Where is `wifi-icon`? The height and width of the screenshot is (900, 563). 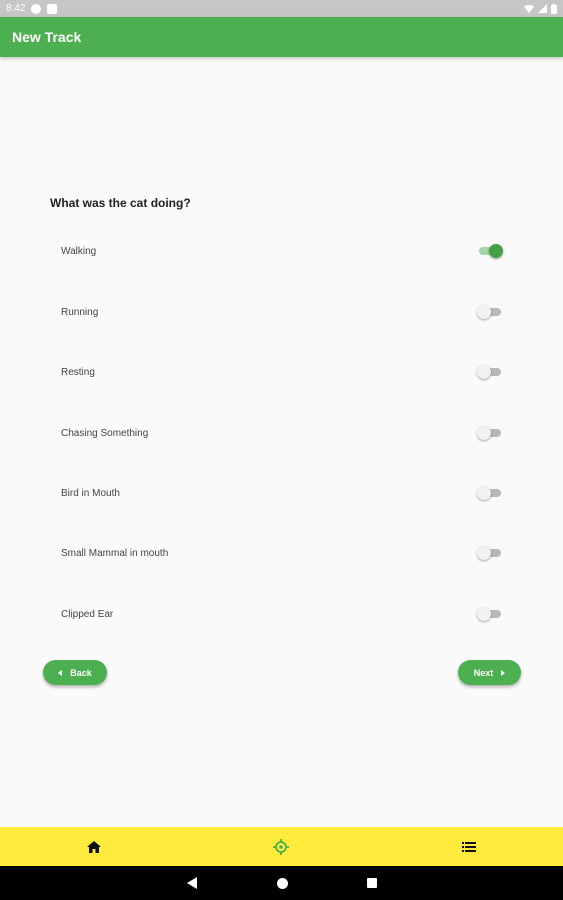 wifi-icon is located at coordinates (529, 8).